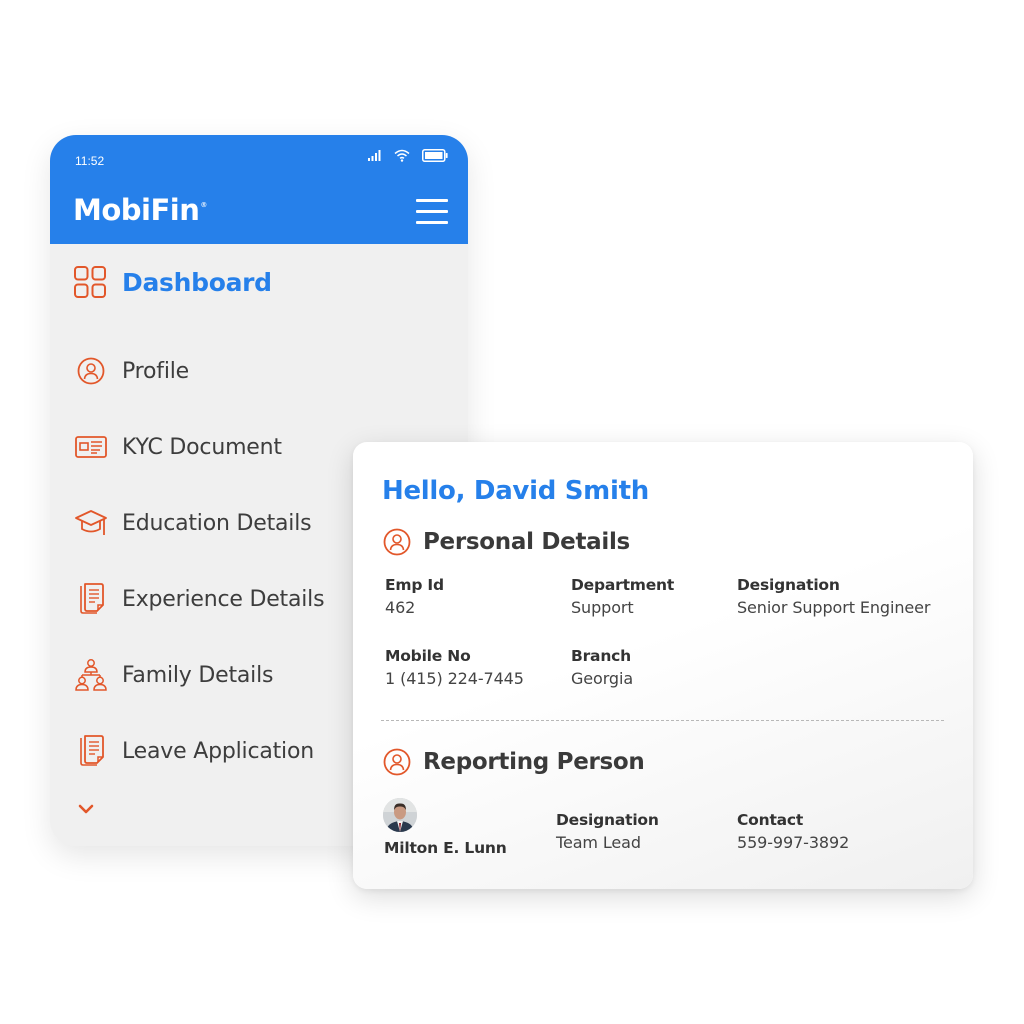  I want to click on person-photo-icon, so click(400, 815).